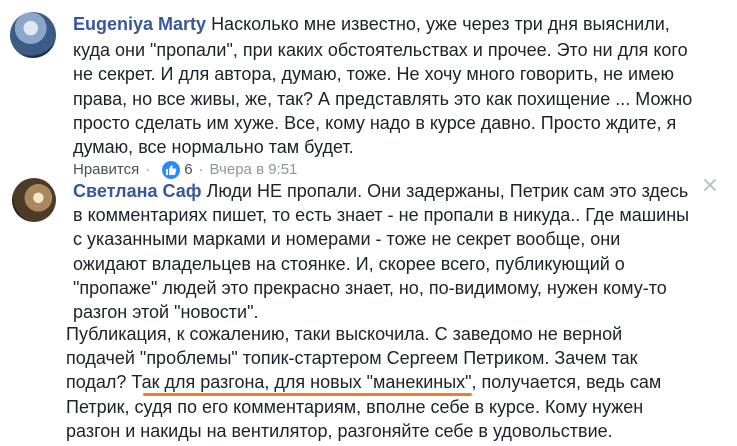  What do you see at coordinates (166, 312) in the screenshot?
I see `comment-2-line-6: разгон этой "новости".` at bounding box center [166, 312].